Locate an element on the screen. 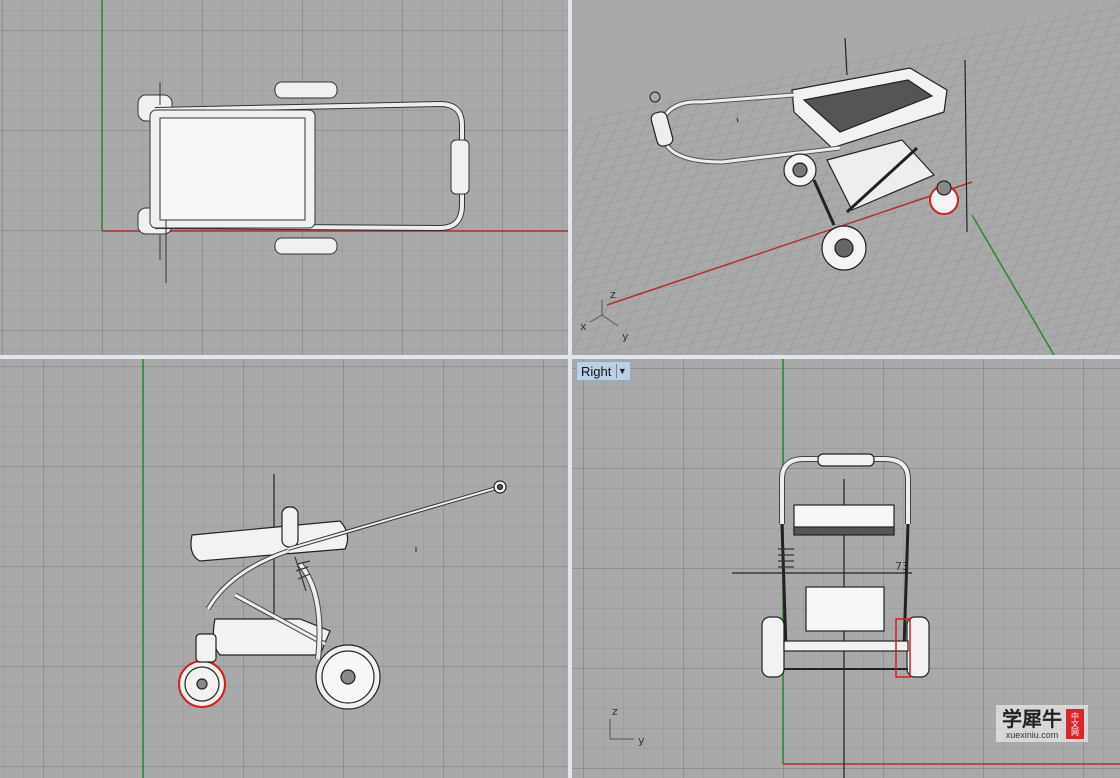  stroller-side-model is located at coordinates (342, 595).